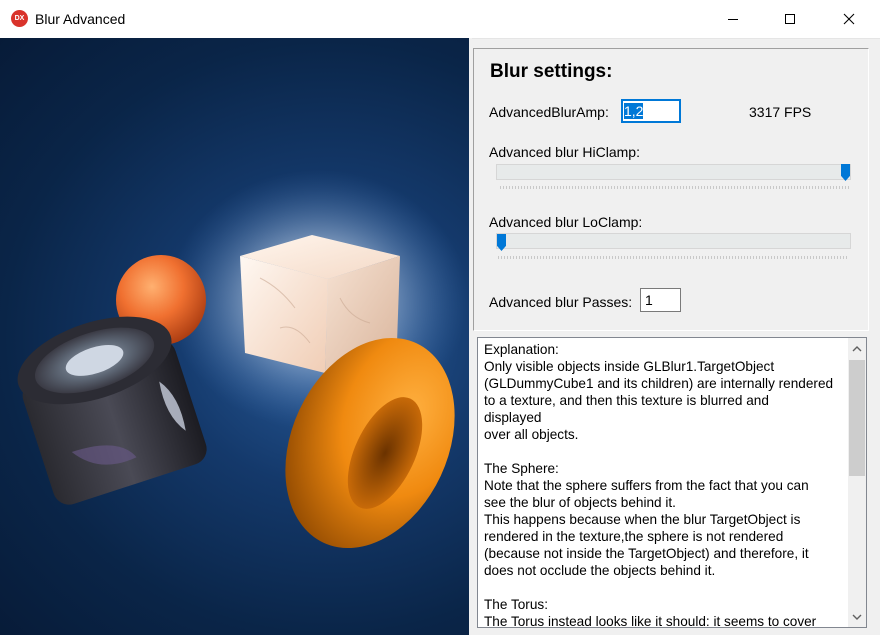  Describe the element at coordinates (651, 111) in the screenshot. I see `amp-input: 1,2` at that location.